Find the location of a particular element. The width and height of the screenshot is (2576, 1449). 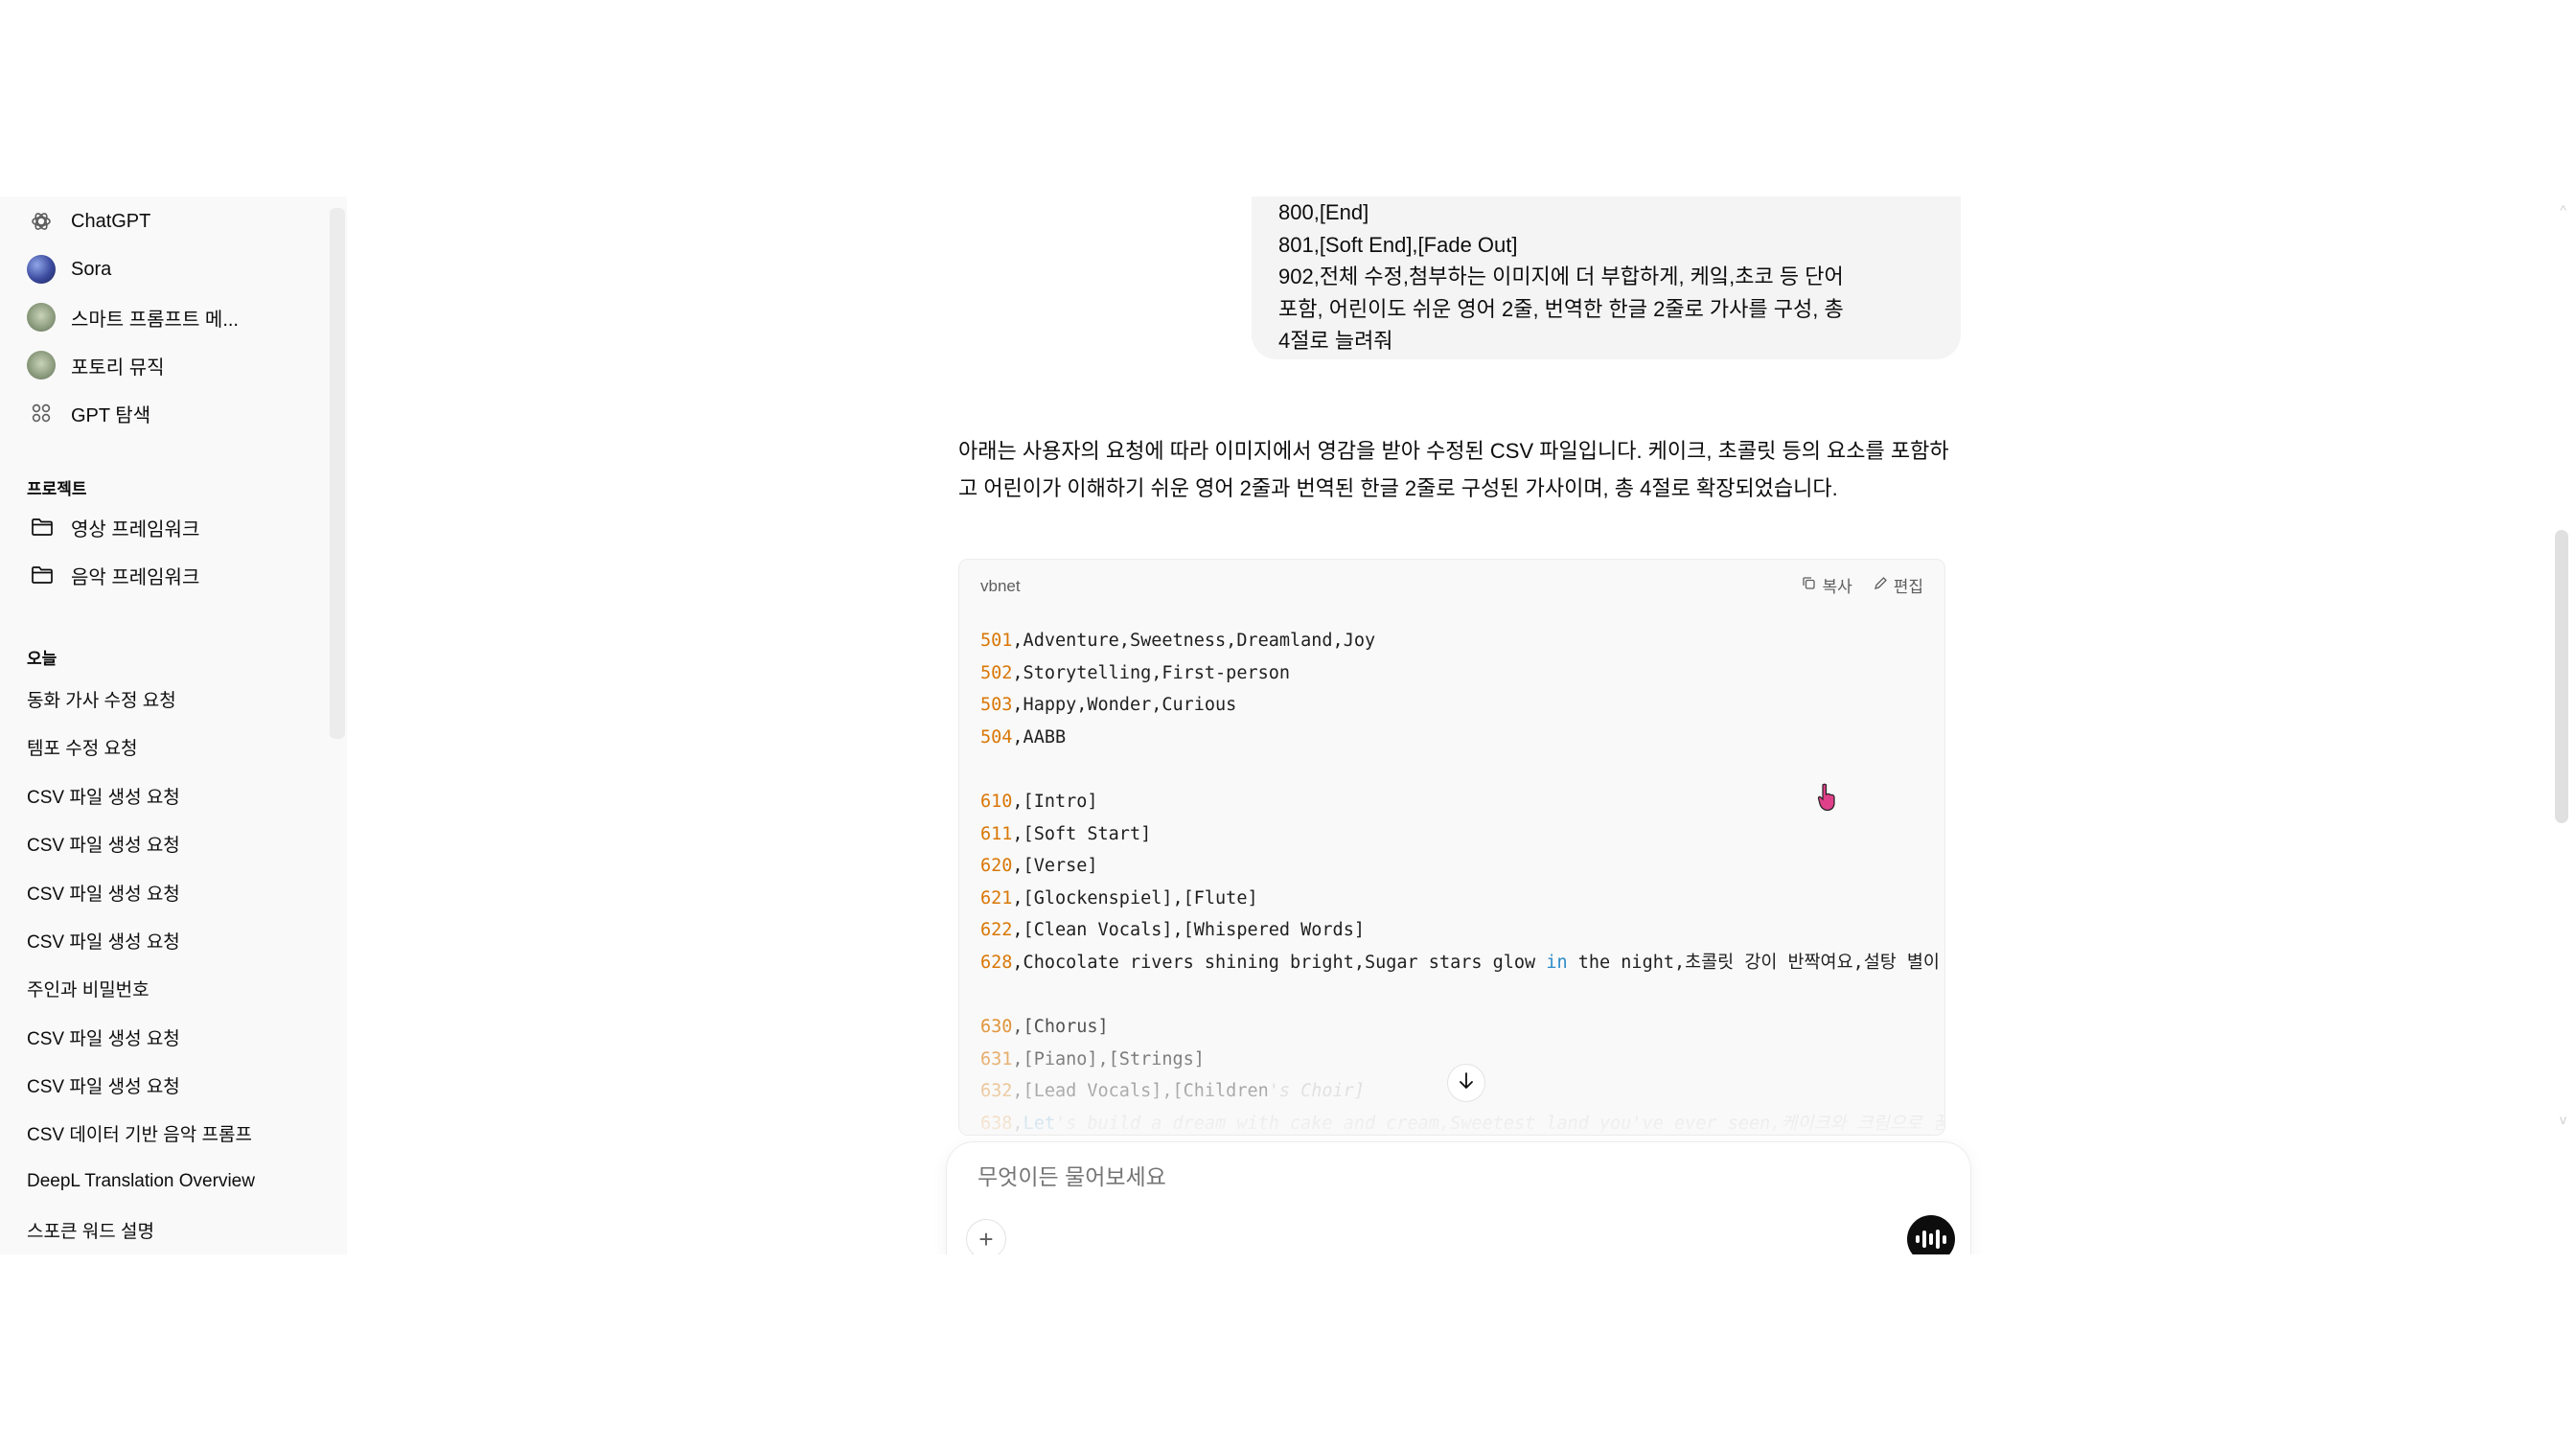

chat-scrollbar is located at coordinates (2561, 676).